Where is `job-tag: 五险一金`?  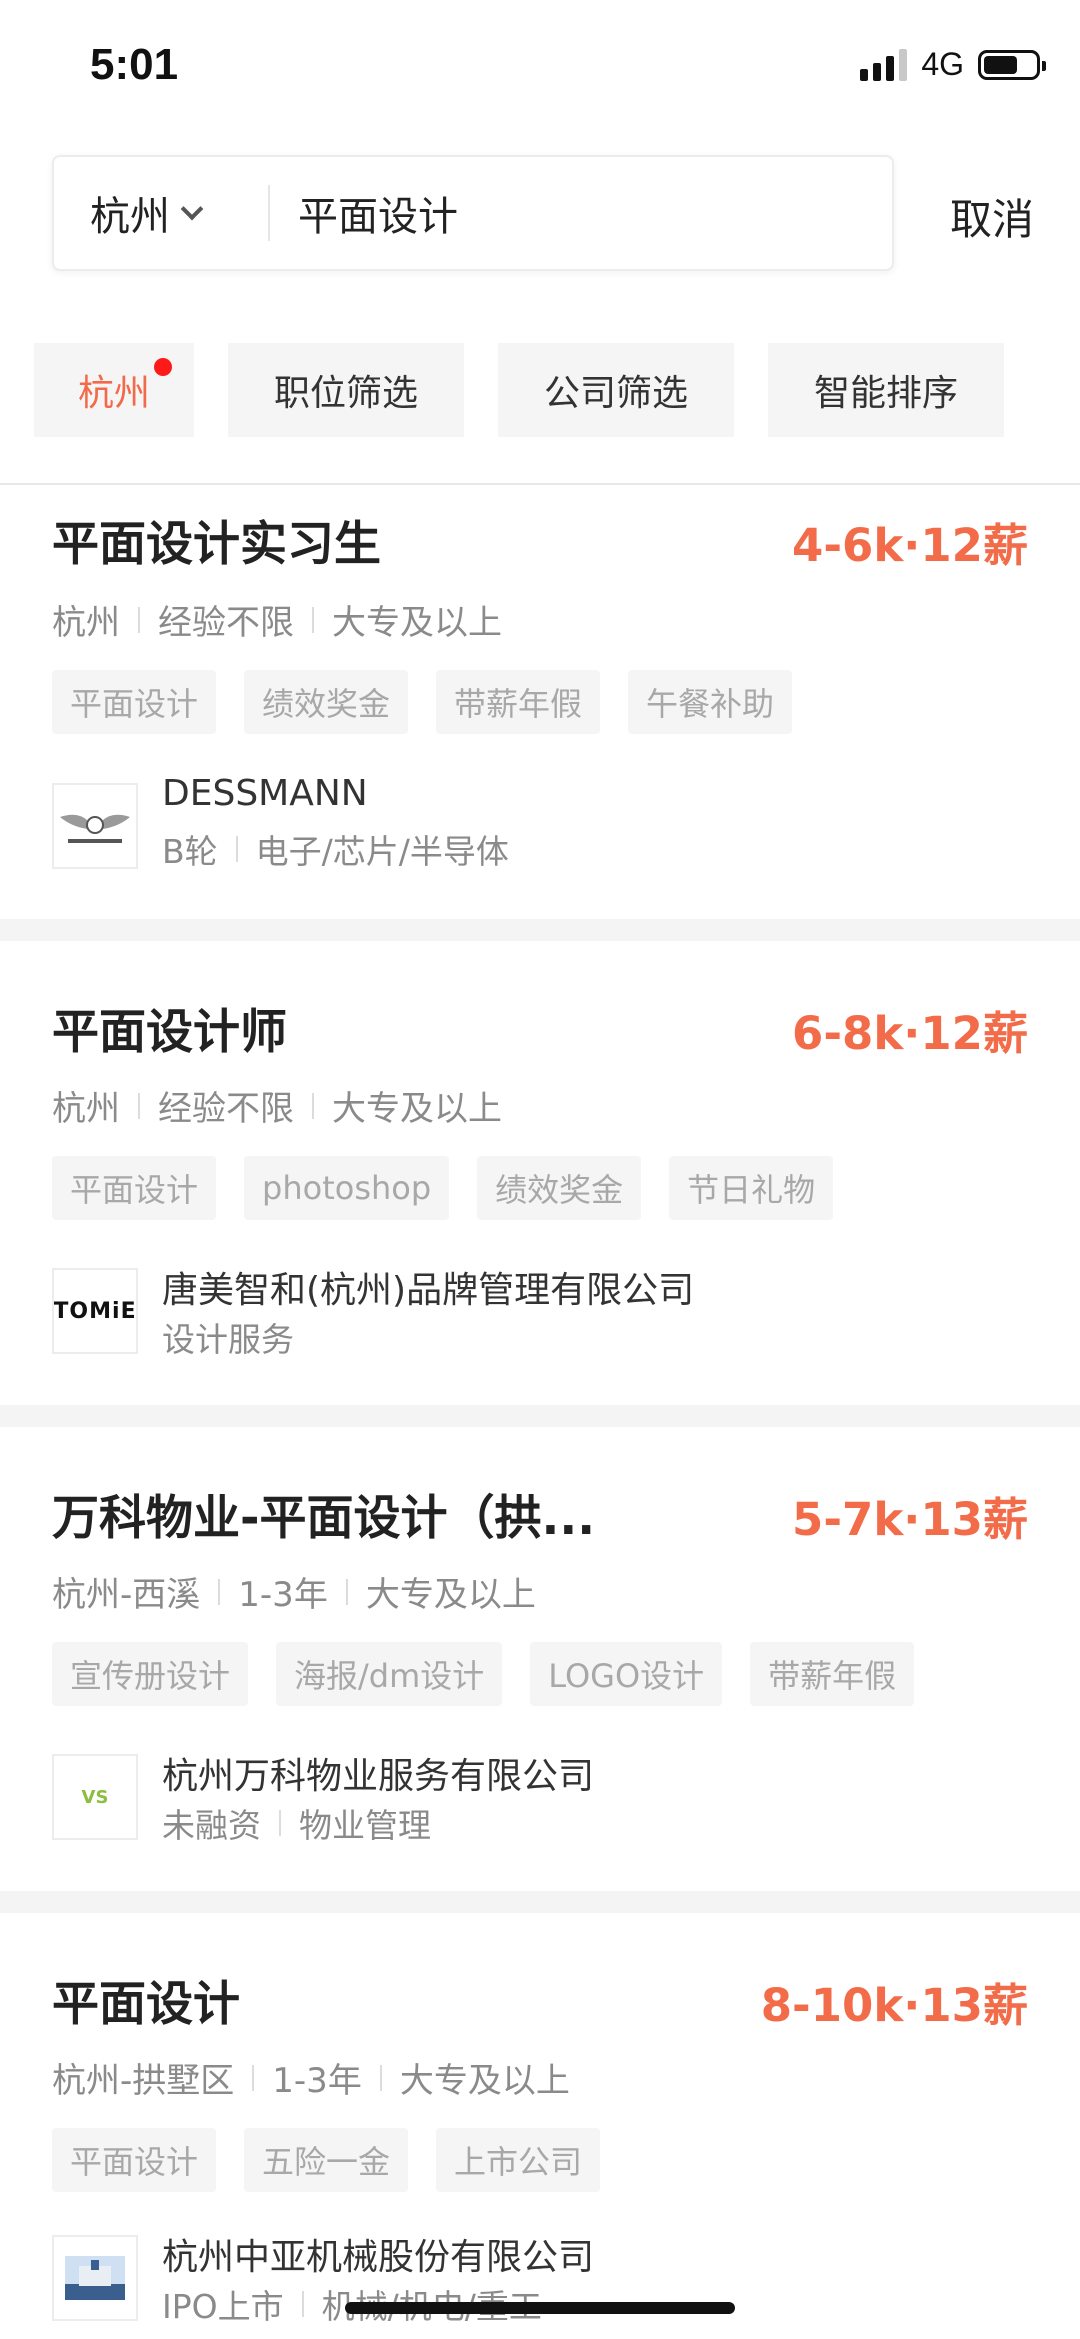 job-tag: 五险一金 is located at coordinates (326, 2160).